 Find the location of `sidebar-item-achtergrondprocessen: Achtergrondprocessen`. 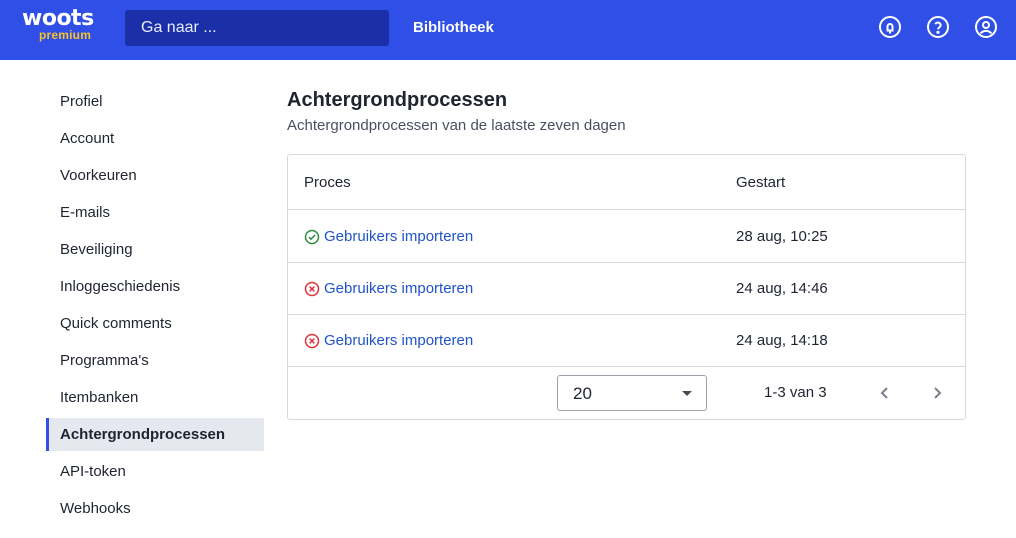

sidebar-item-achtergrondprocessen: Achtergrondprocessen is located at coordinates (155, 434).